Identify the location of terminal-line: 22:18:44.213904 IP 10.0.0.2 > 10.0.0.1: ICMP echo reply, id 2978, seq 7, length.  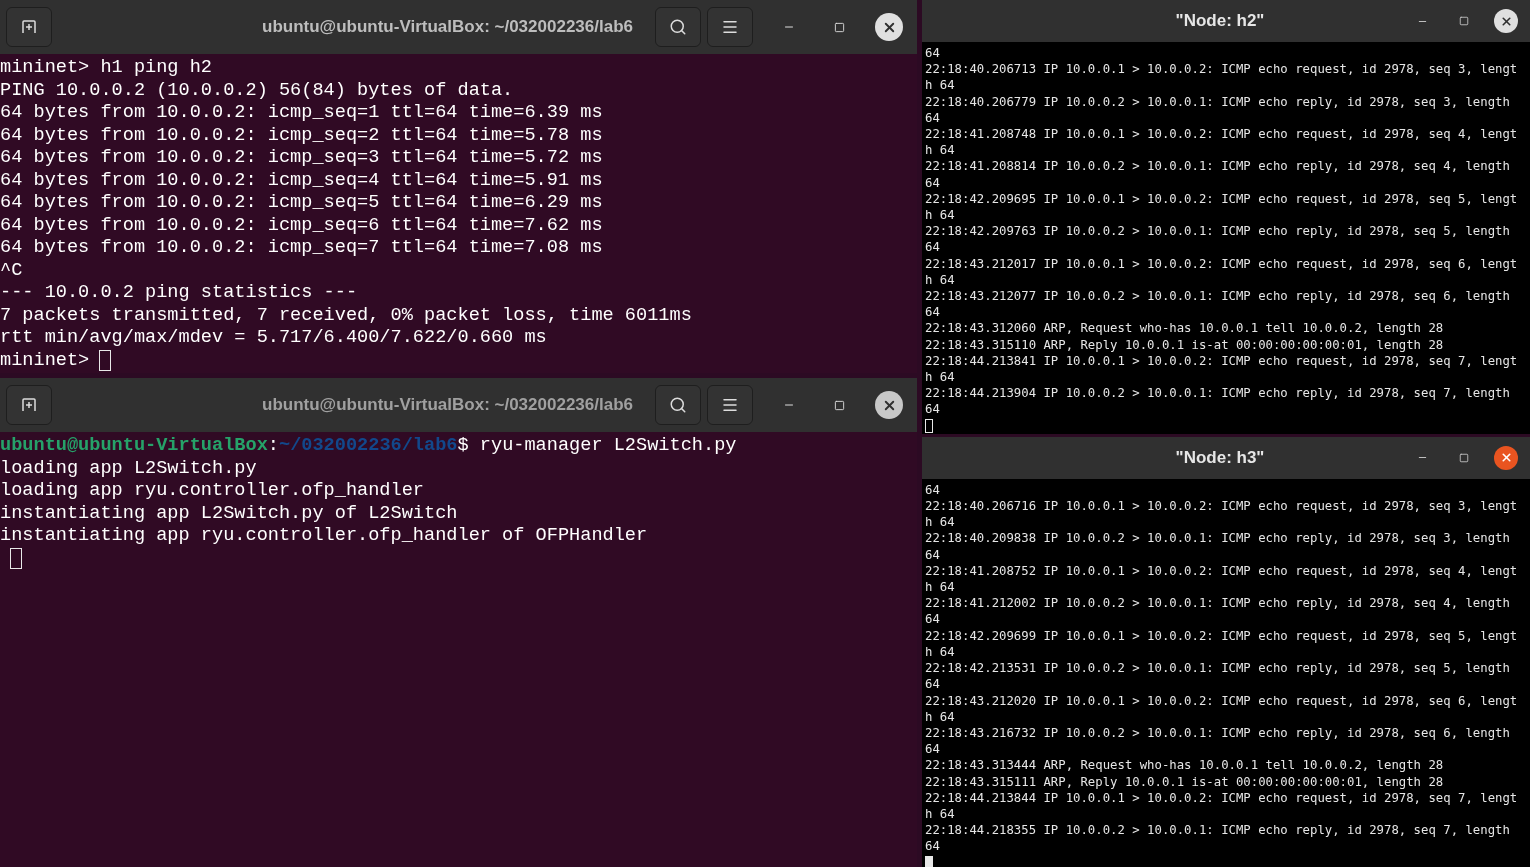
(1217, 393).